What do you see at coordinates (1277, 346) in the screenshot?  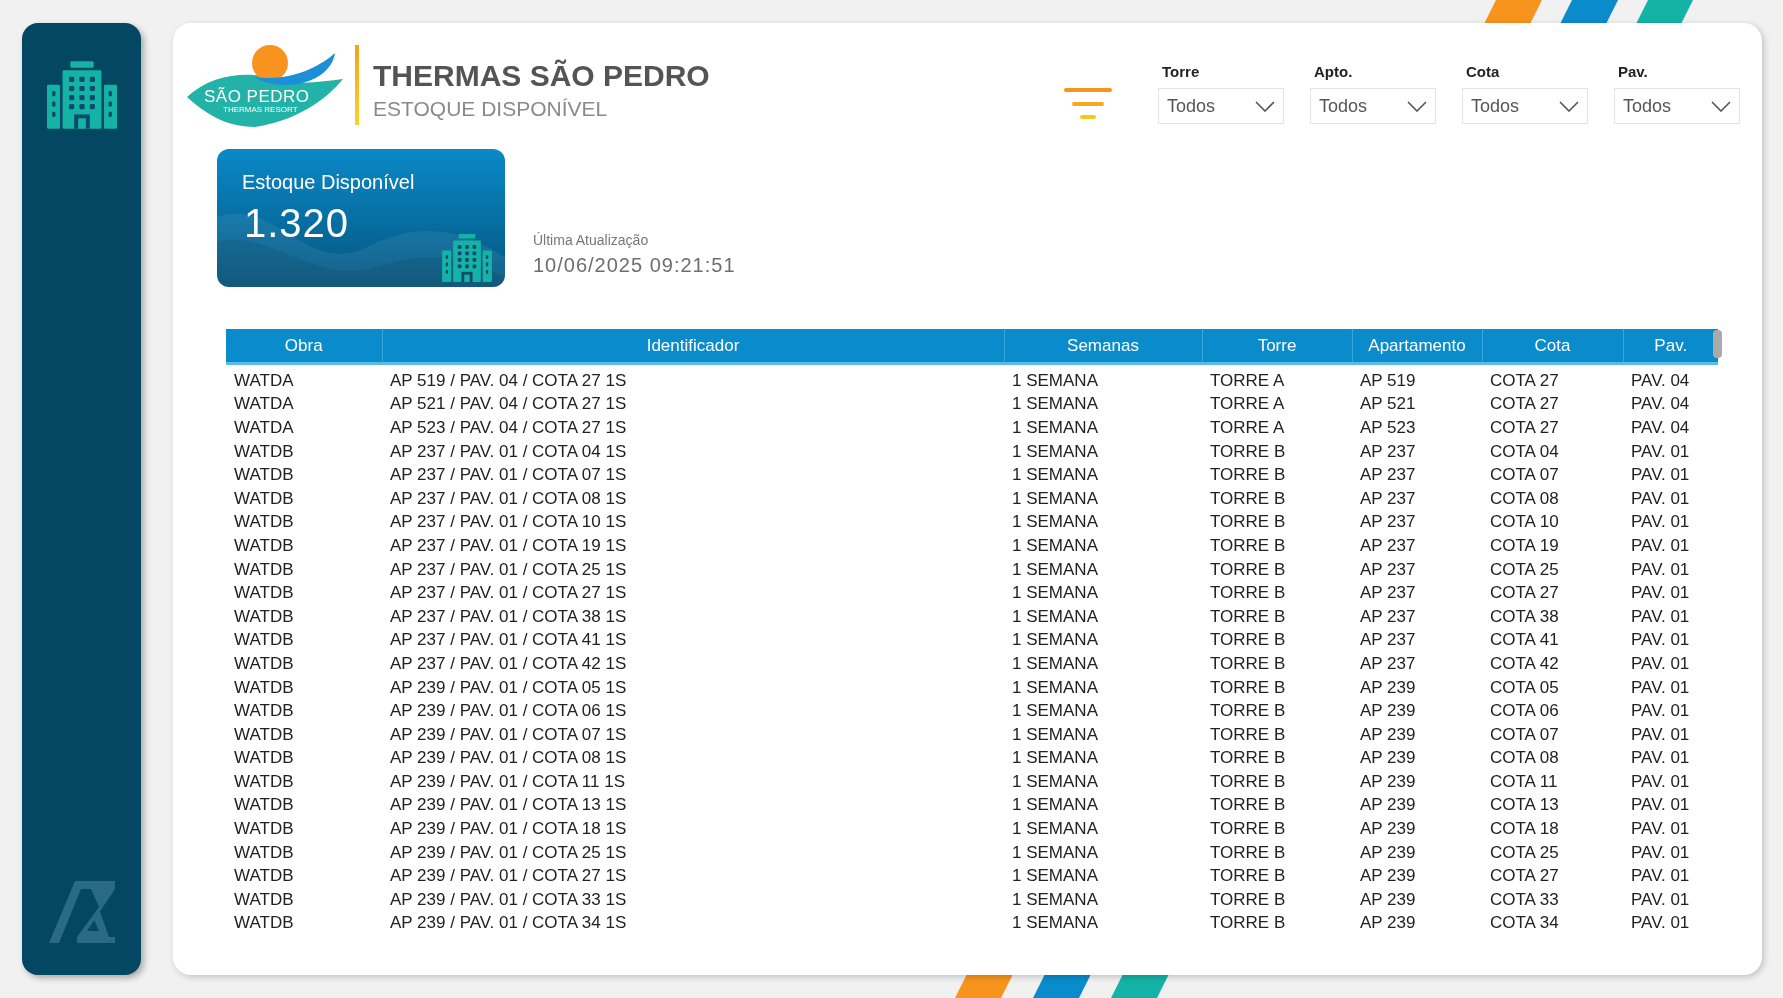 I see `column-header: Torre` at bounding box center [1277, 346].